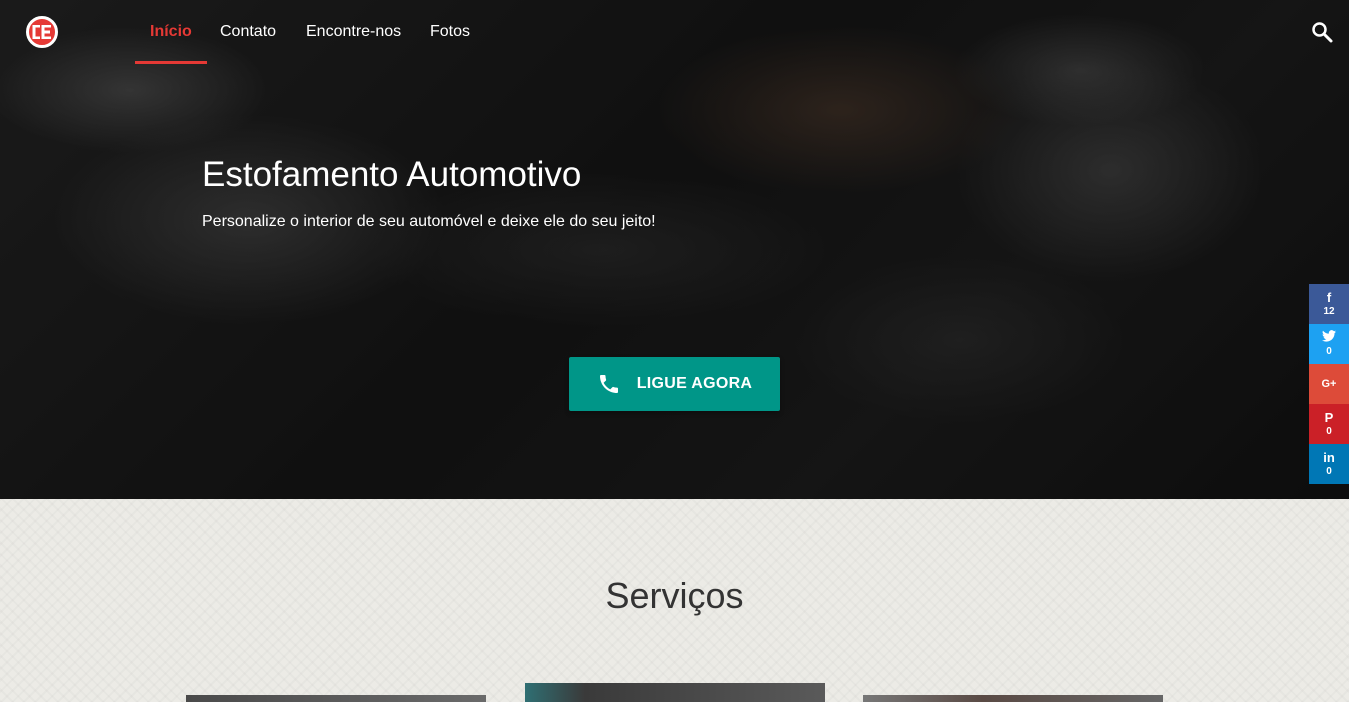 The height and width of the screenshot is (702, 1349). I want to click on hero-title: Estofamento Automotivo, so click(392, 174).